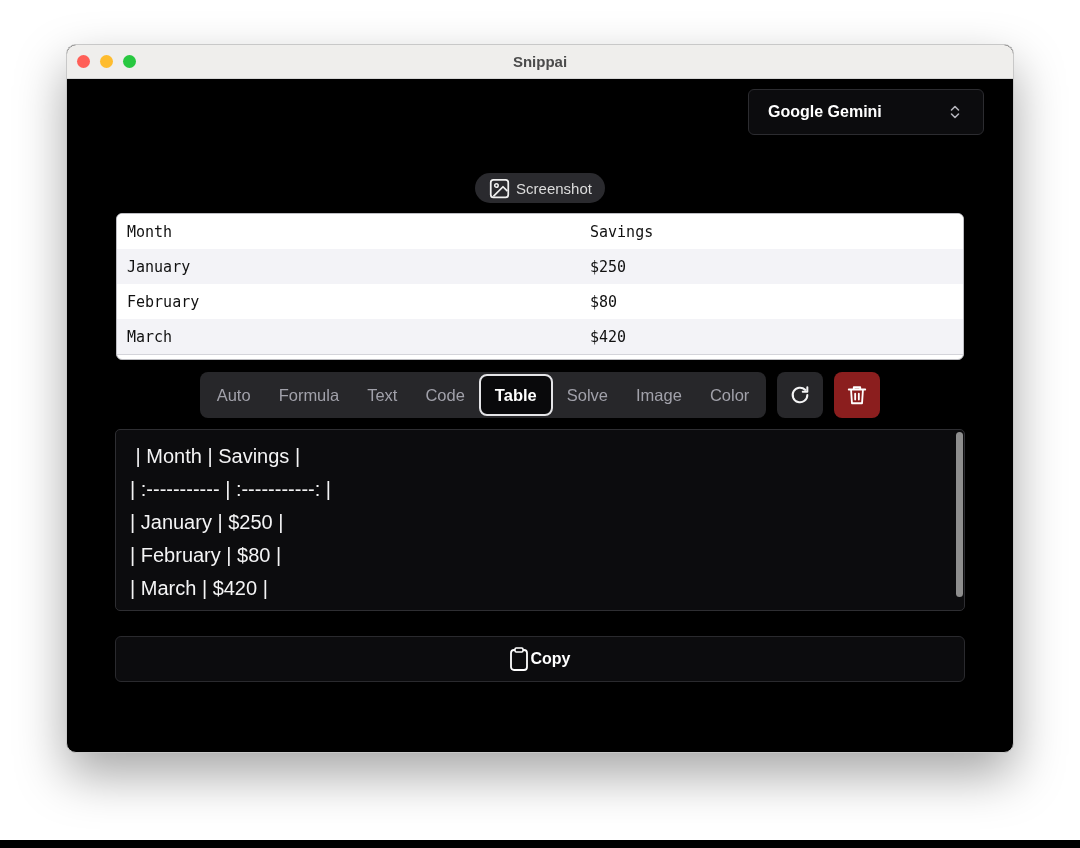  I want to click on table-cell-text: $420, so click(608, 336).